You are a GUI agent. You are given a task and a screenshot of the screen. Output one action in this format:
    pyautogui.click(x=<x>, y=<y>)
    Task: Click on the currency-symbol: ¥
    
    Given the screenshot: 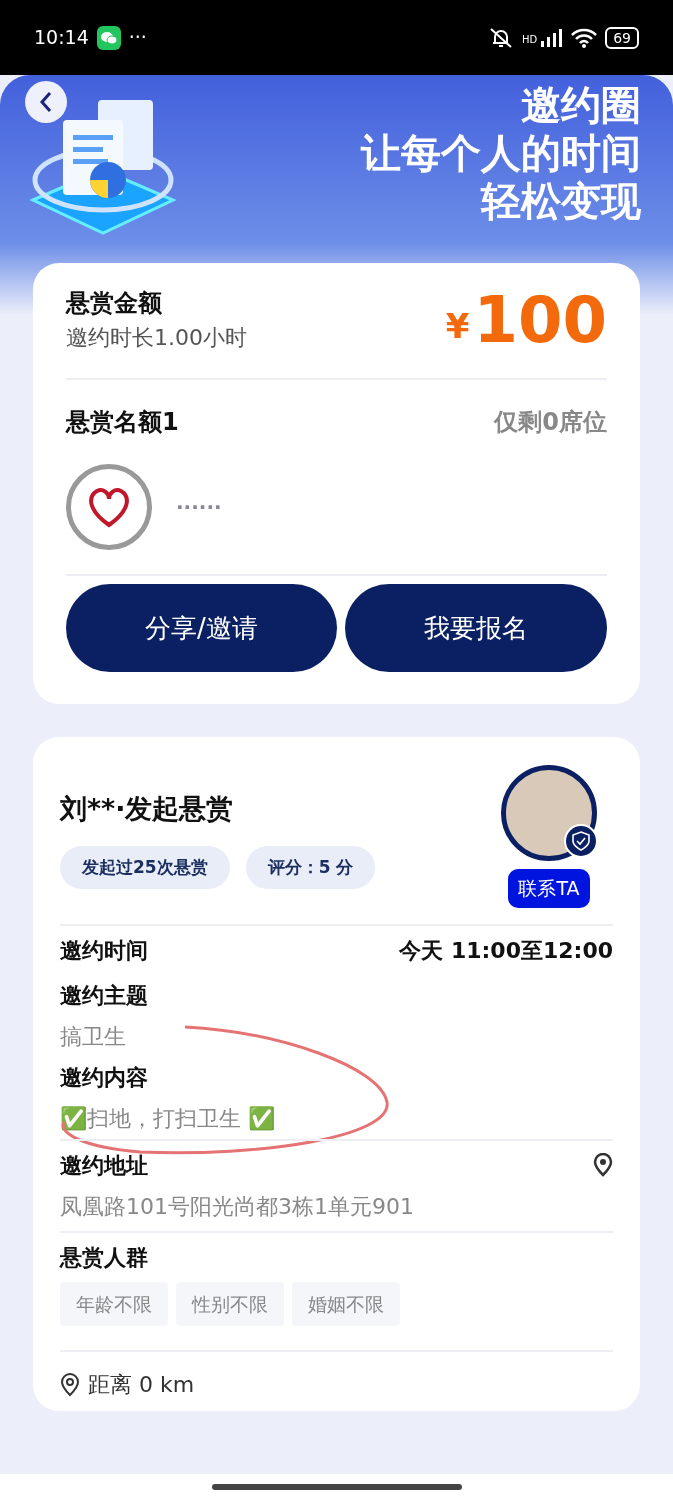 What is the action you would take?
    pyautogui.click(x=457, y=326)
    